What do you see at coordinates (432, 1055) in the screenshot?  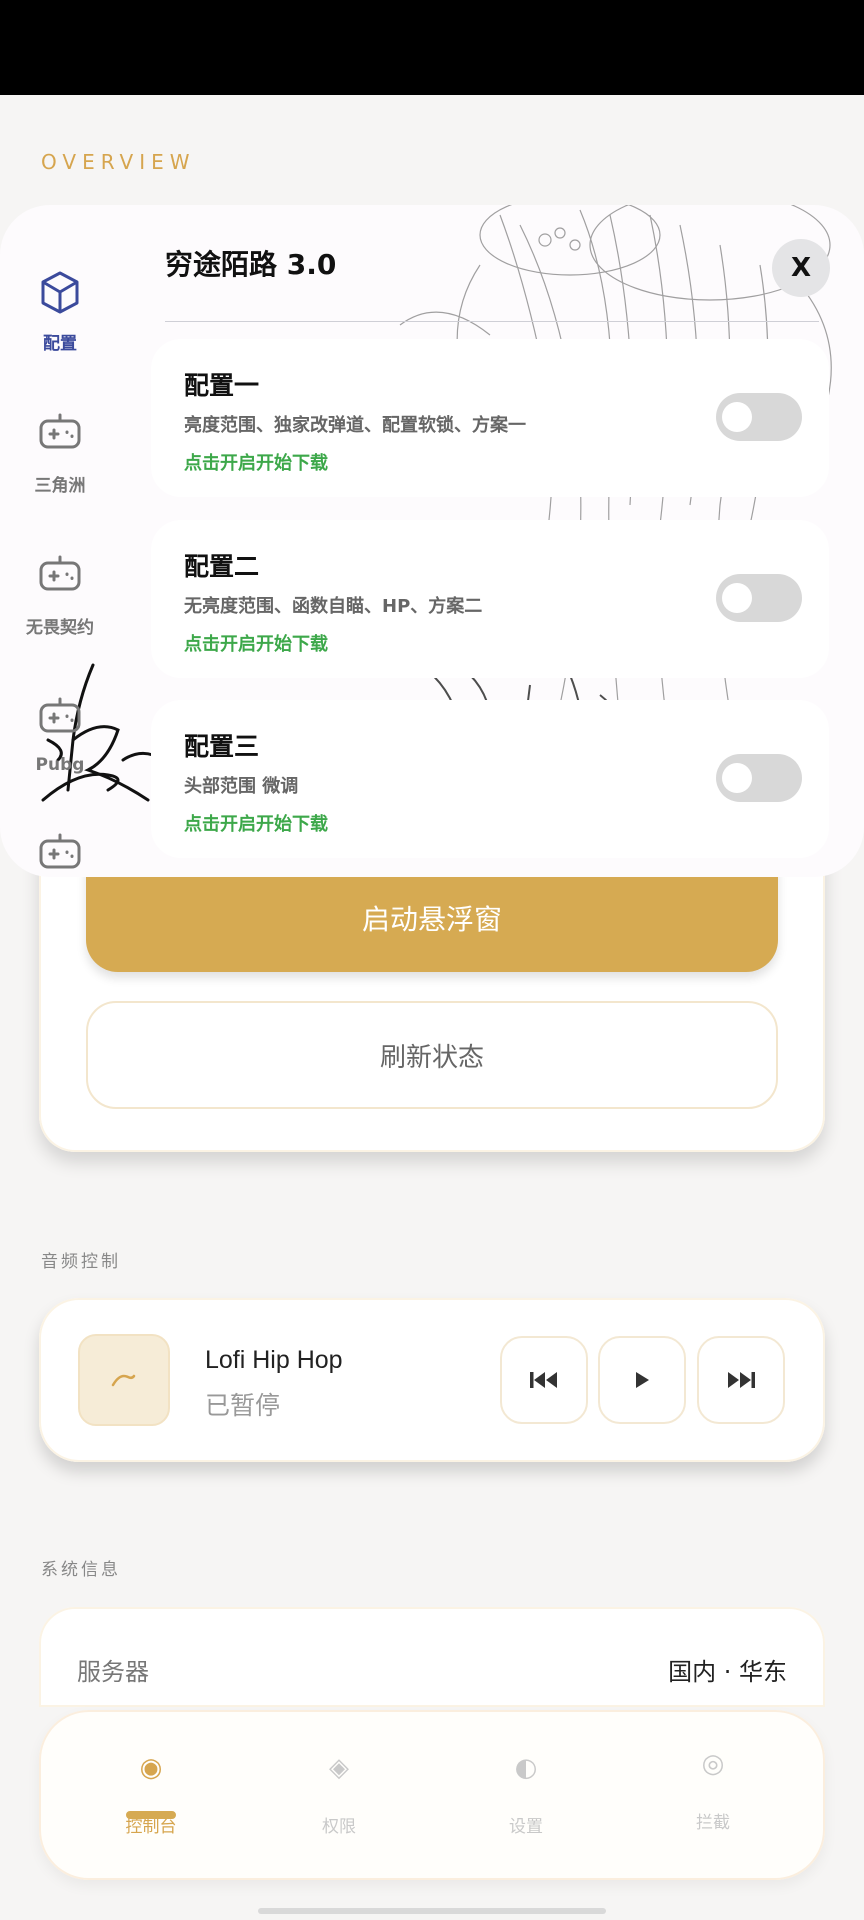 I see `refresh-status-button: 刷新状态` at bounding box center [432, 1055].